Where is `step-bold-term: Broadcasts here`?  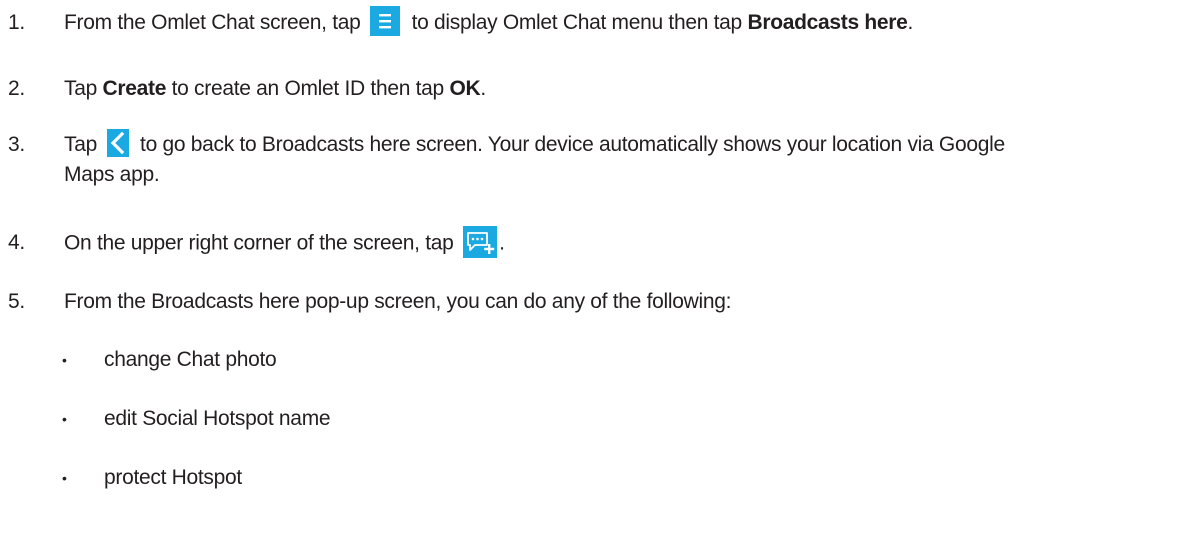 step-bold-term: Broadcasts here is located at coordinates (827, 22).